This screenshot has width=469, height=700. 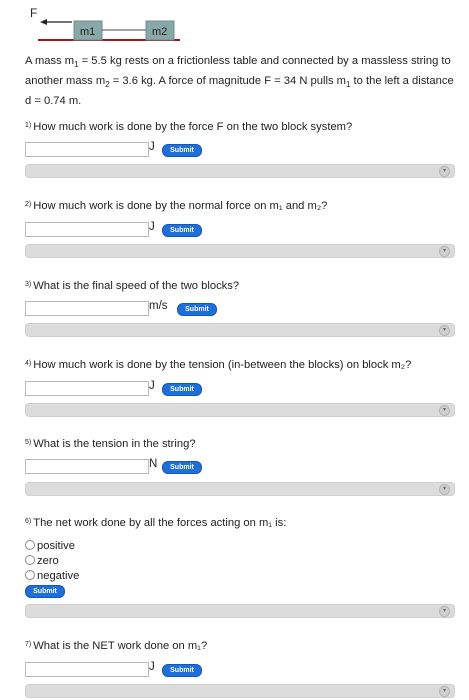 What do you see at coordinates (182, 389) in the screenshot?
I see `submit-button-4: Submit` at bounding box center [182, 389].